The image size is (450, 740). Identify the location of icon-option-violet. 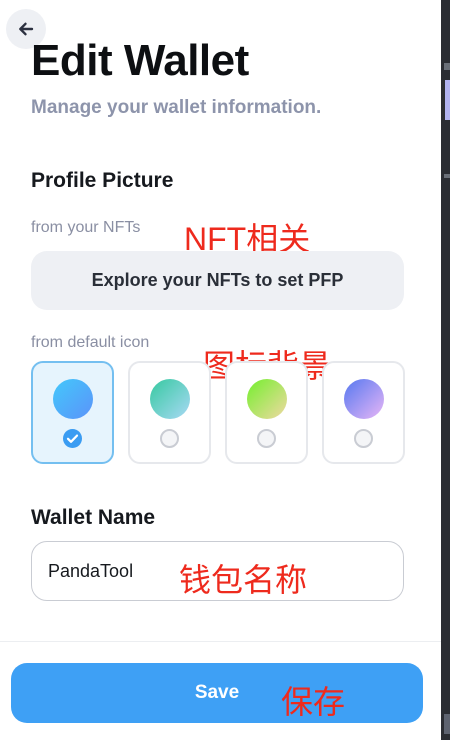
(363, 412).